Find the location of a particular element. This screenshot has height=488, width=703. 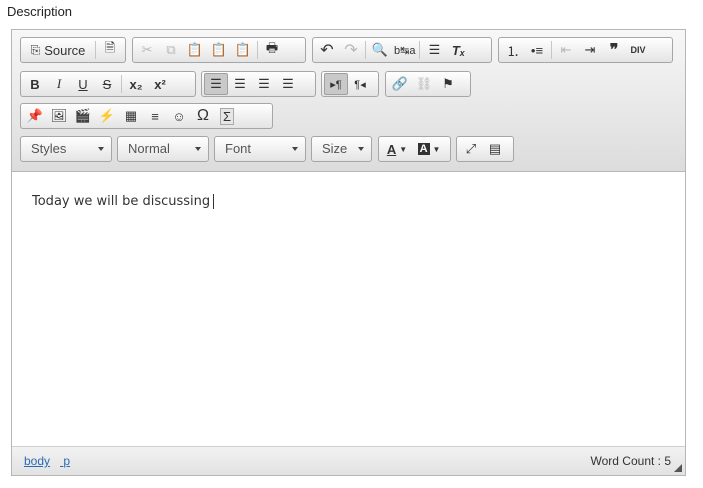

links-group: 🔗 ⛓ ⚑ is located at coordinates (428, 84).